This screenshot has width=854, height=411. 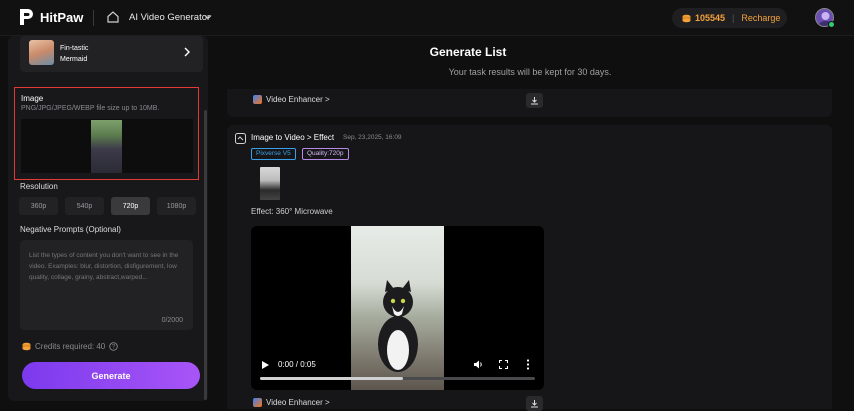 I want to click on more-options-icon, so click(x=528, y=364).